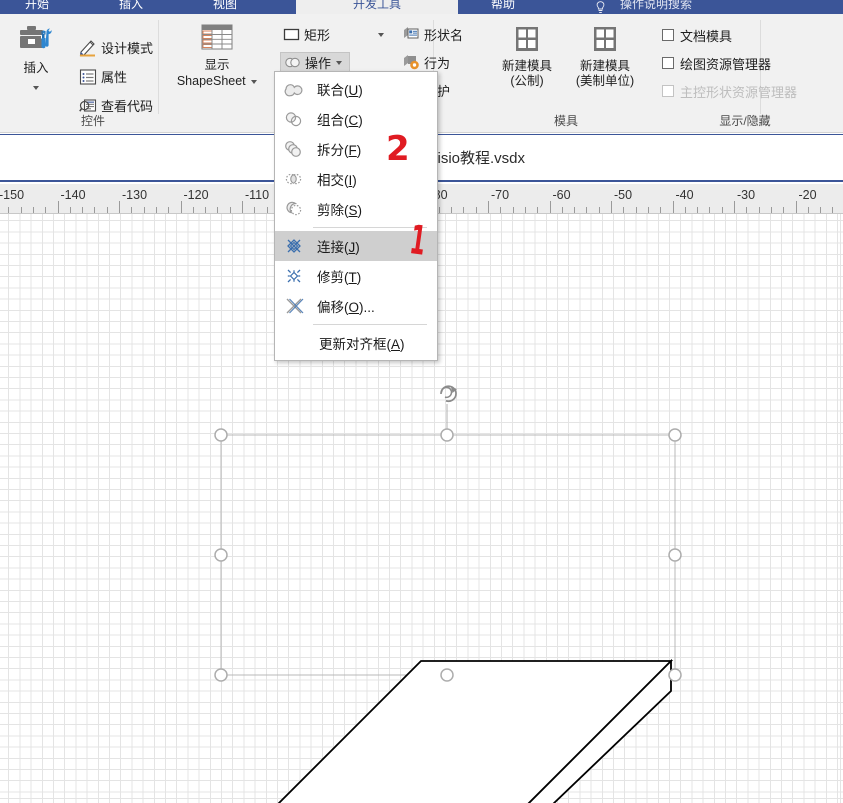  I want to click on show-shapesheet-label-1: 显示, so click(217, 65).